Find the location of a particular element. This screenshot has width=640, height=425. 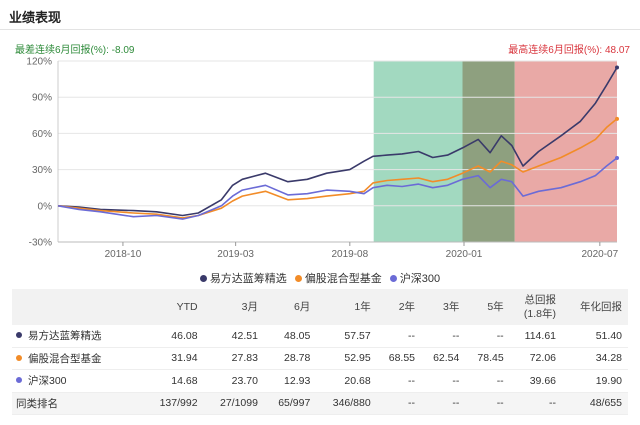

column-header: 6月 is located at coordinates (290, 307).